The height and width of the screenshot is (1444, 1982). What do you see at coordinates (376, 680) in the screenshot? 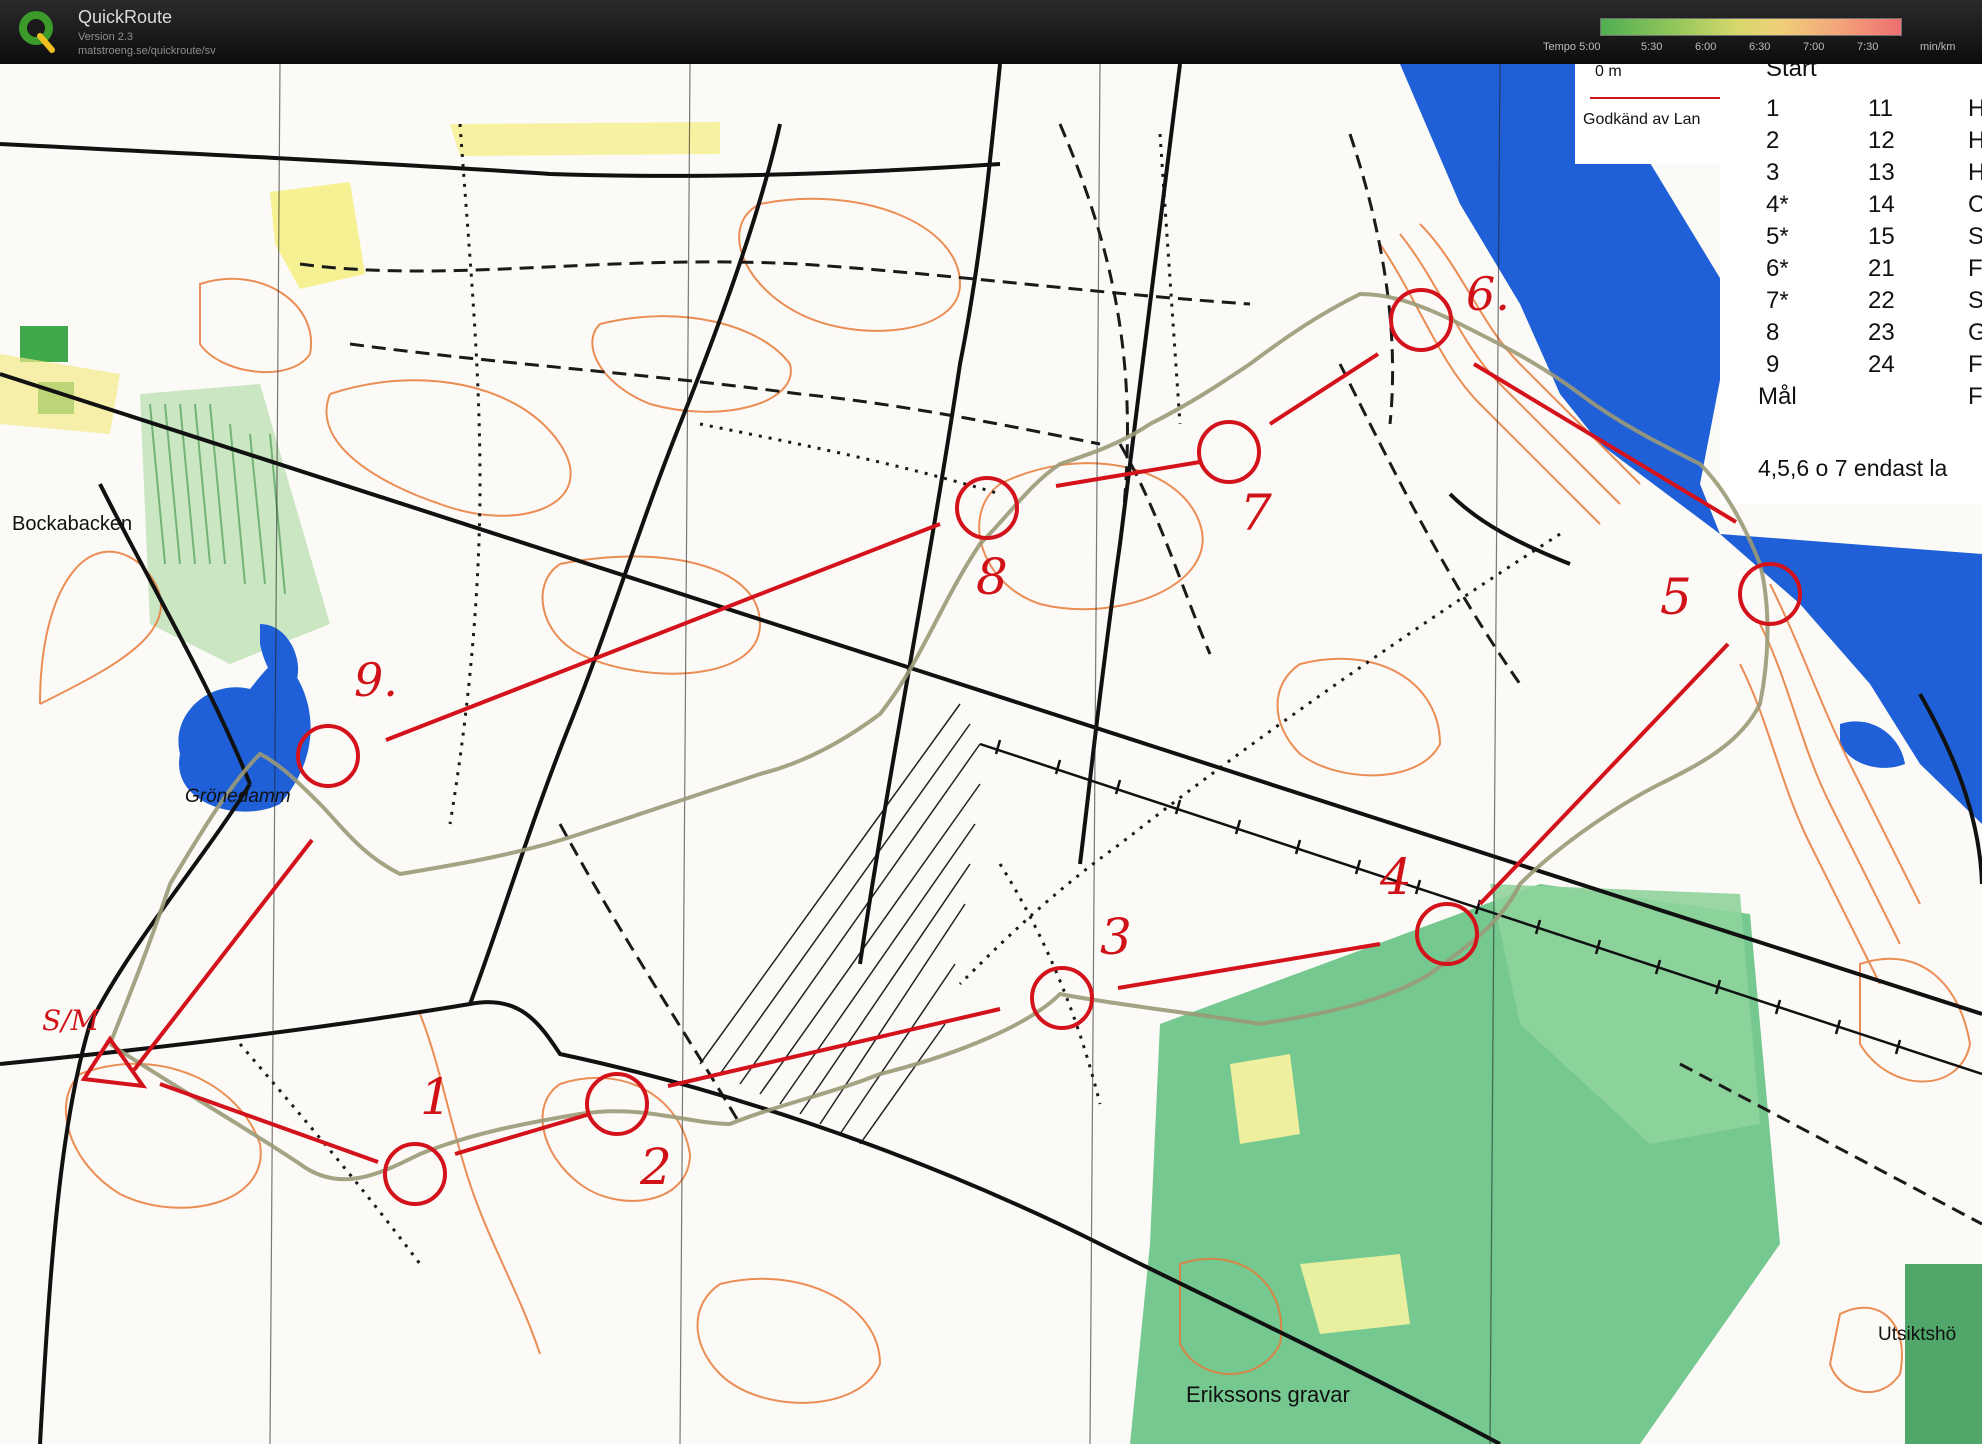
I see `label-control-9: 9.` at bounding box center [376, 680].